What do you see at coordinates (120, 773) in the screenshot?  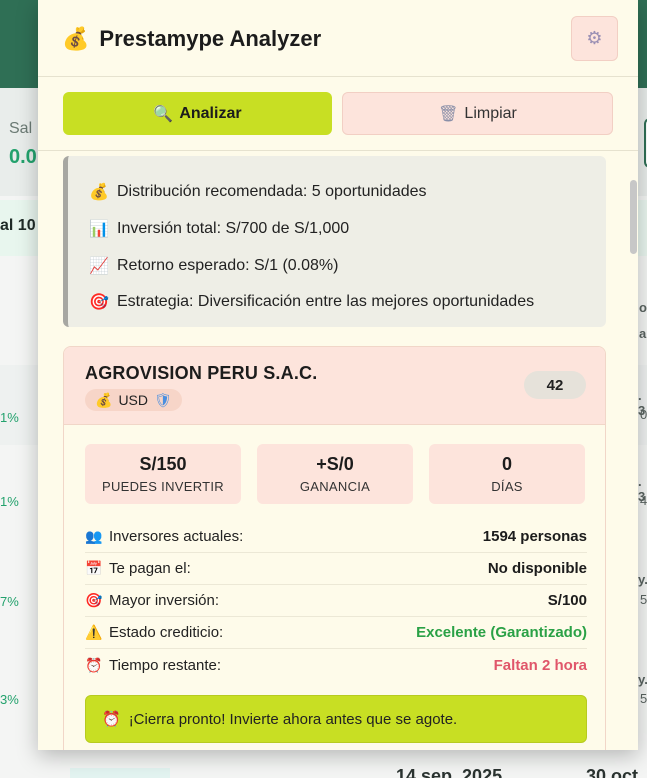 I see `background-tile` at bounding box center [120, 773].